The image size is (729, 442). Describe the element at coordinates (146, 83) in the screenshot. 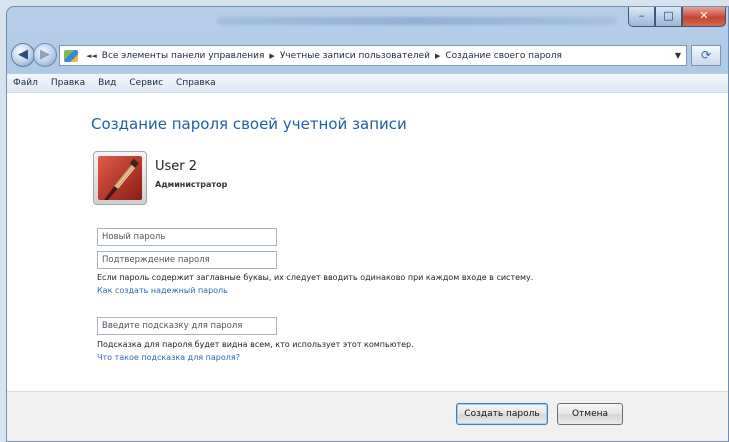

I see `menu-item-tools: Сервис` at that location.